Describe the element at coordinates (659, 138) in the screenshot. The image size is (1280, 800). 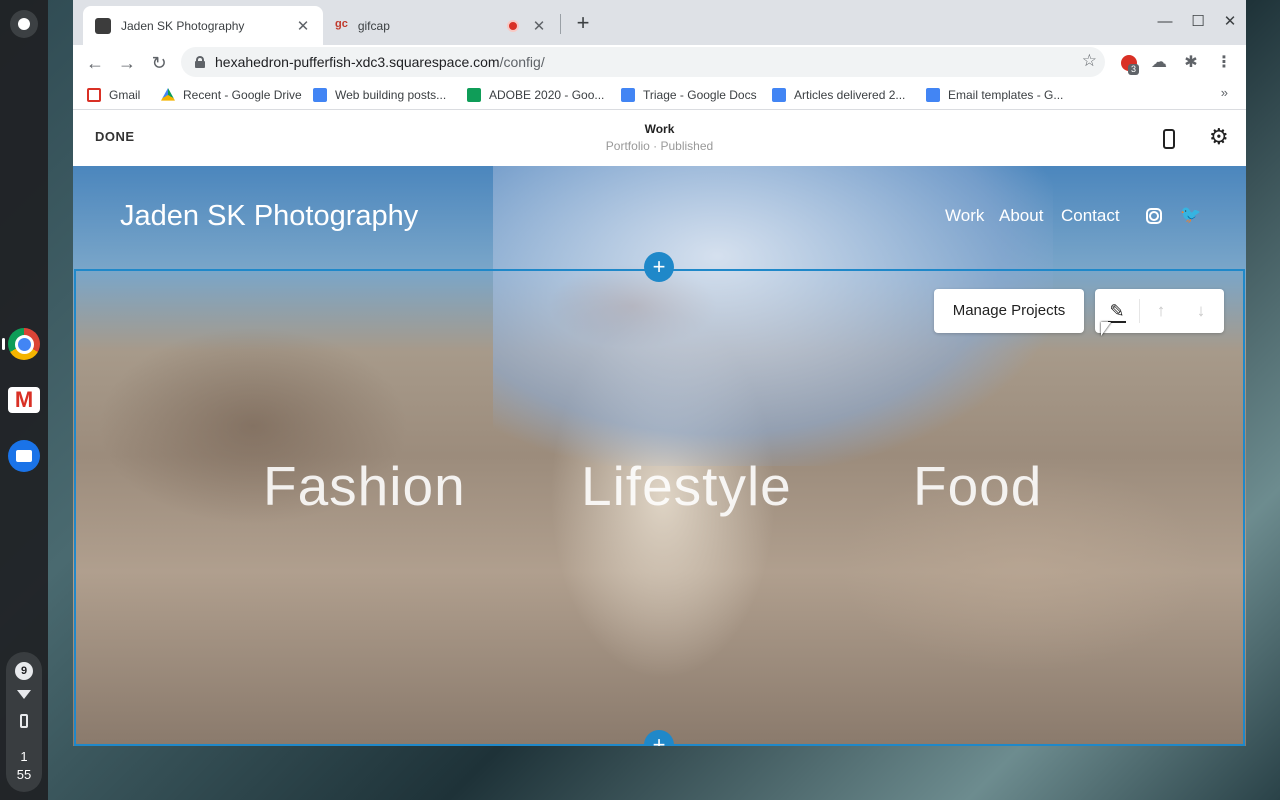
I see `editor-header: DONE Work Portfolio · Published ⚙` at that location.